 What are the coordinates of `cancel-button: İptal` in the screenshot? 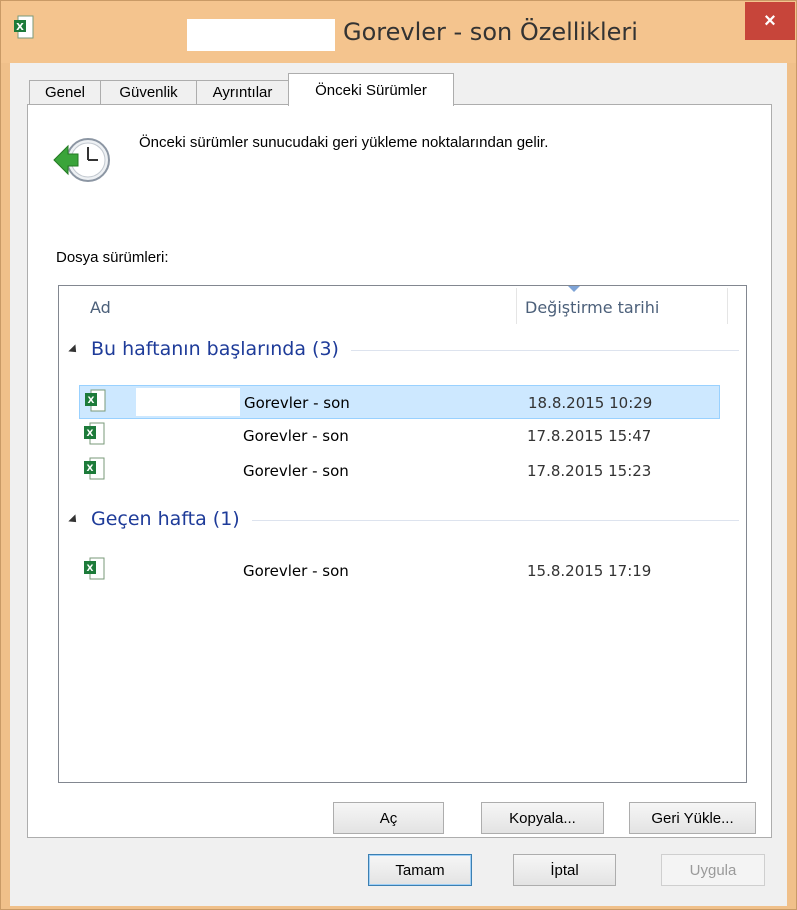 It's located at (564, 870).